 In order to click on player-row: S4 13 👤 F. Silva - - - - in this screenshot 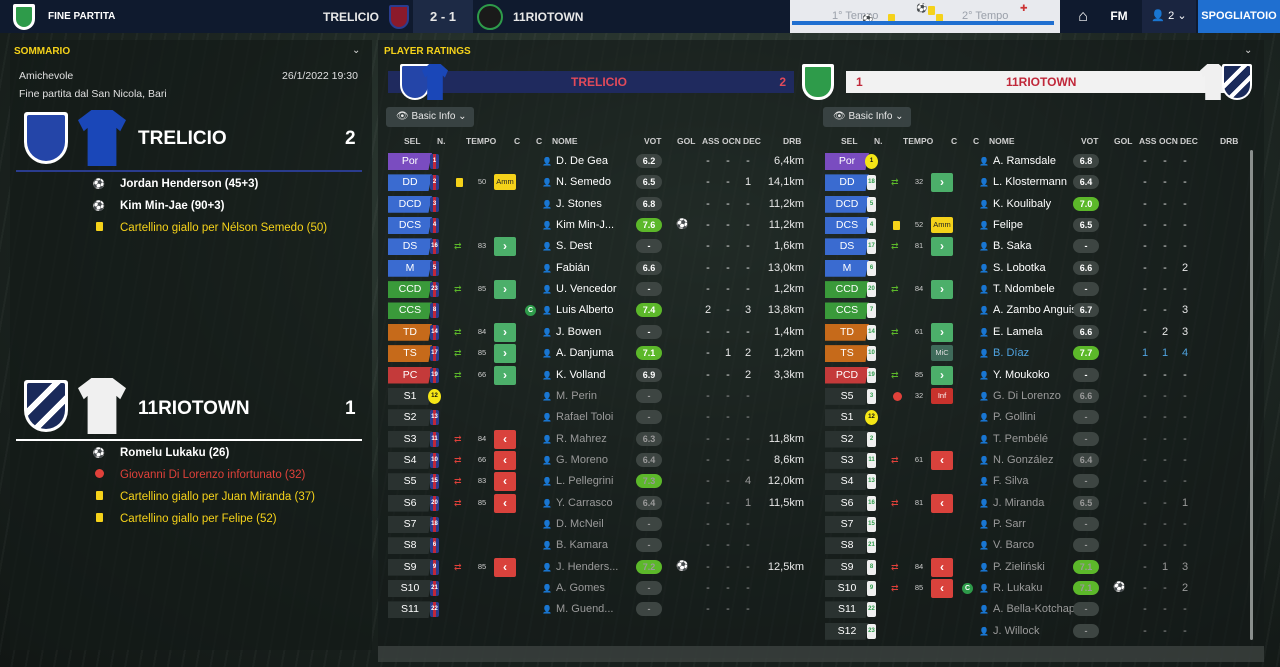, I will do `click(1025, 481)`.